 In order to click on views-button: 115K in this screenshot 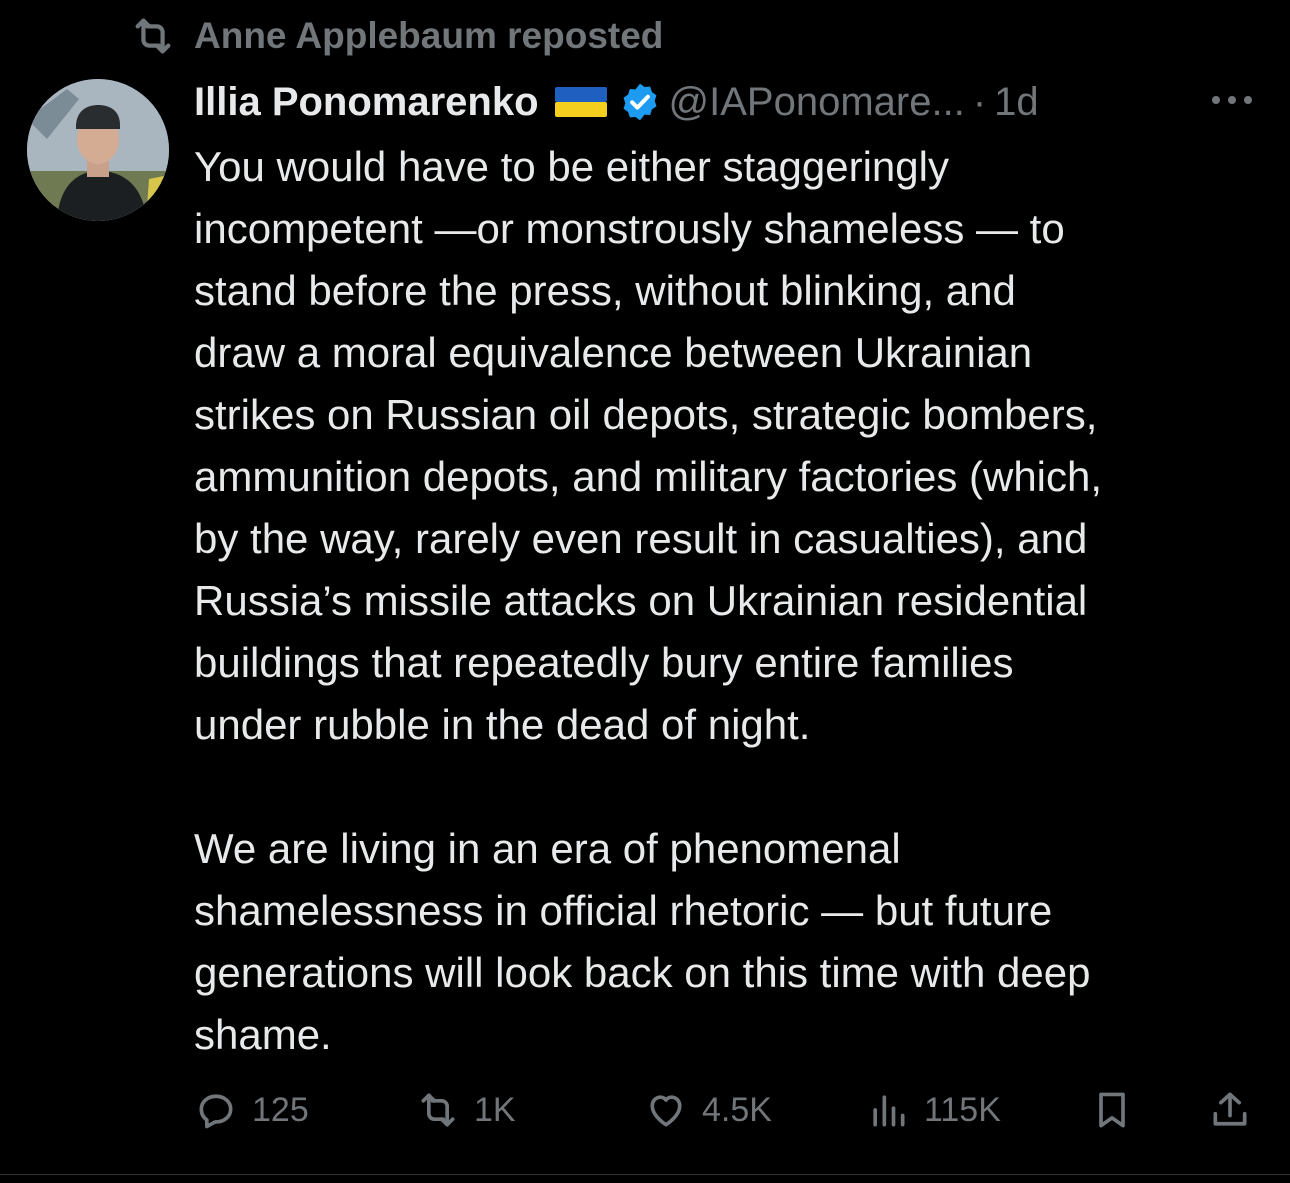, I will do `click(933, 1110)`.